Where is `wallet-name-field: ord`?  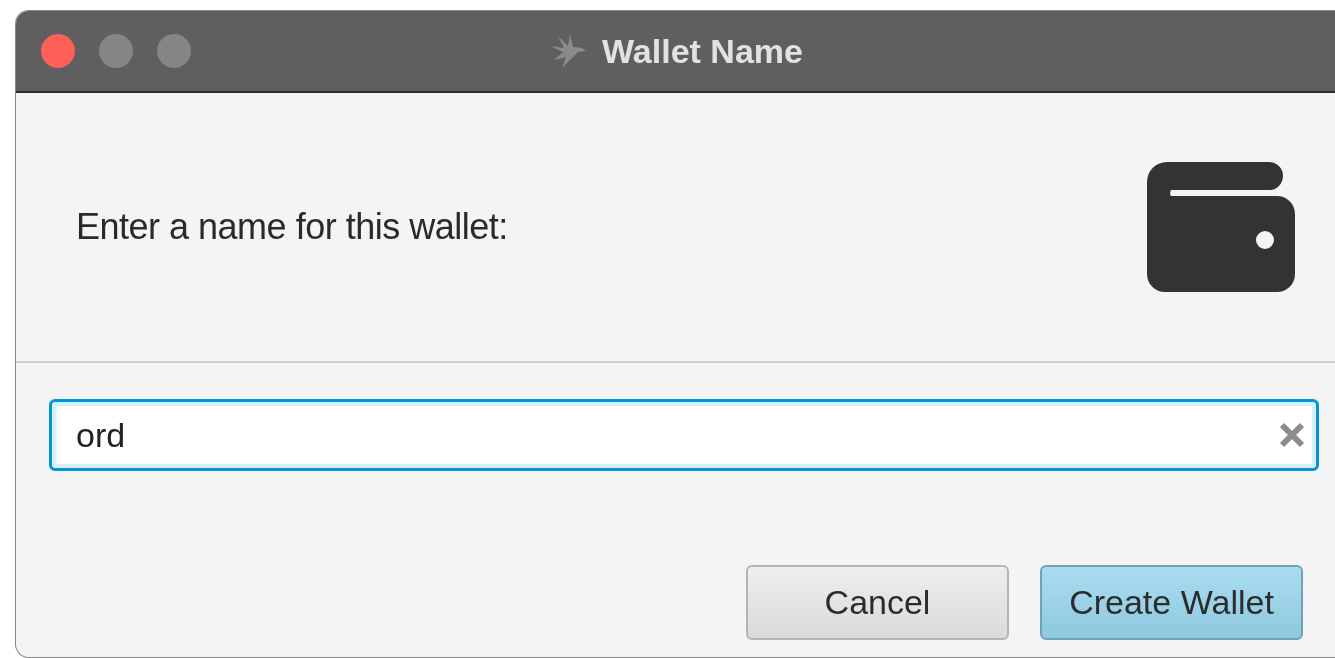 wallet-name-field: ord is located at coordinates (684, 435).